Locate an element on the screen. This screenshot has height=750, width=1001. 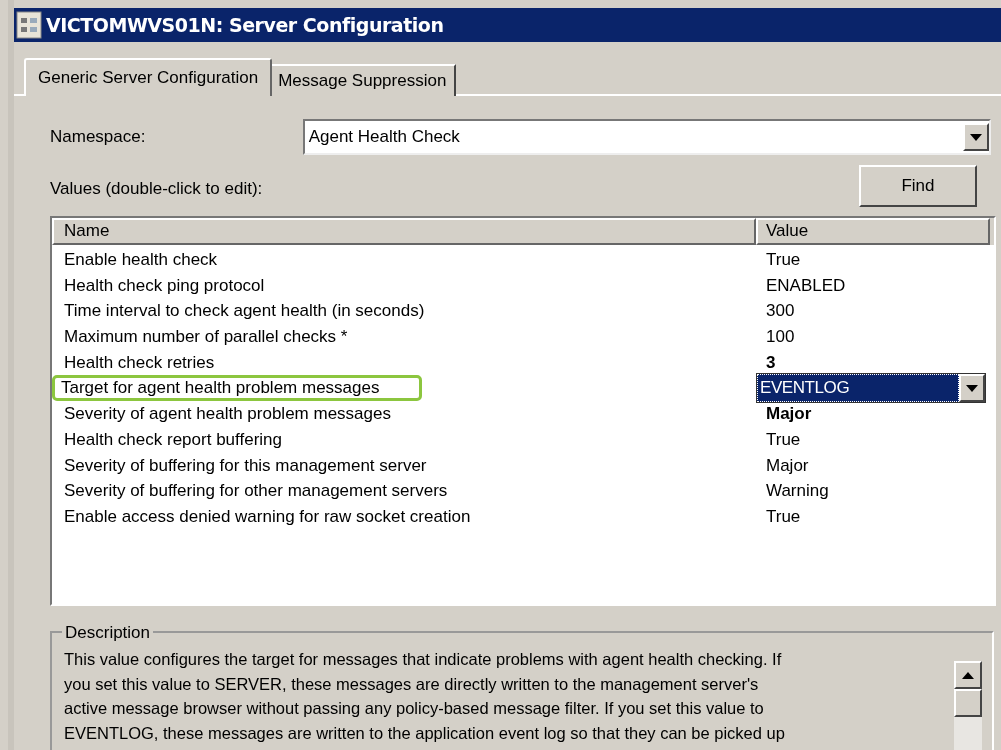
setting-name: Maximum number of parallel checks * is located at coordinates (205, 337).